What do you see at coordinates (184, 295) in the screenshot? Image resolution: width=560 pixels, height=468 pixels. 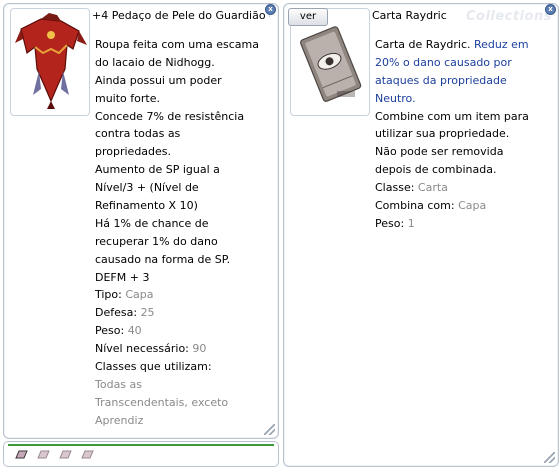 I see `property-row: Tipo: Capa` at bounding box center [184, 295].